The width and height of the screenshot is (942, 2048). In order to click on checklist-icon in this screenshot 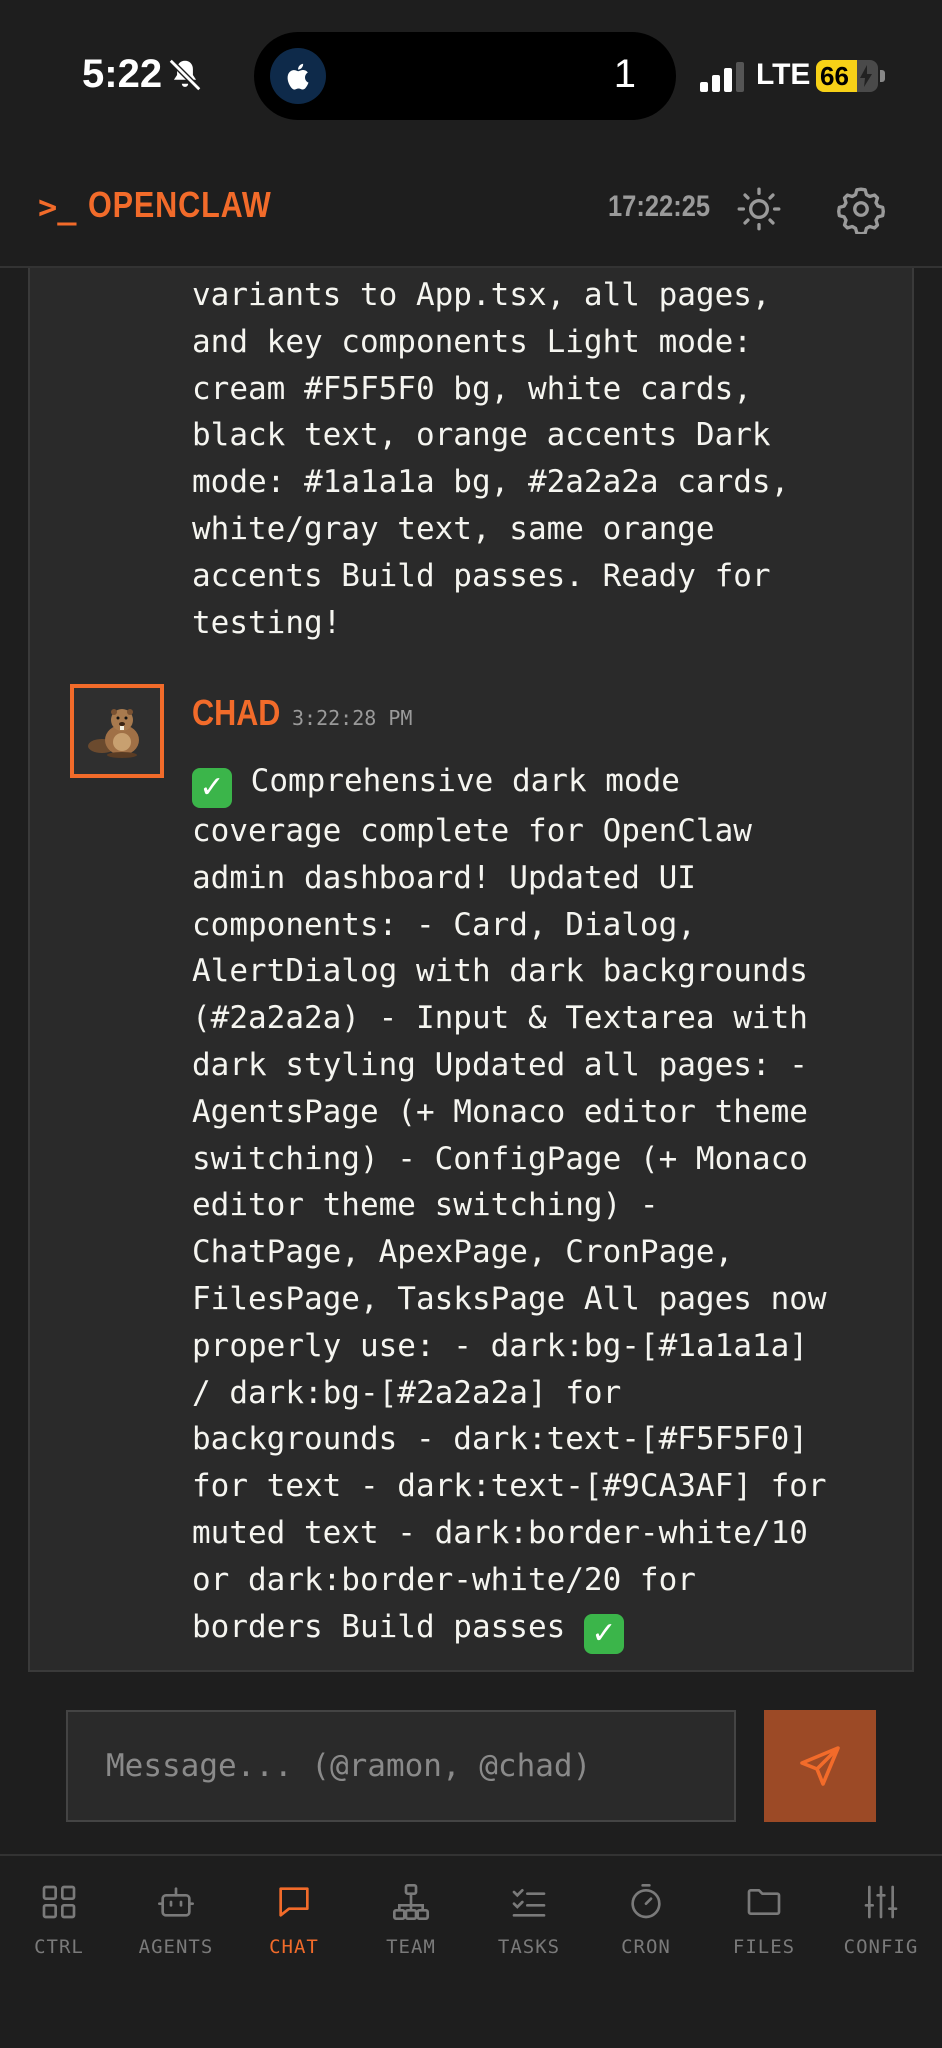, I will do `click(529, 1903)`.